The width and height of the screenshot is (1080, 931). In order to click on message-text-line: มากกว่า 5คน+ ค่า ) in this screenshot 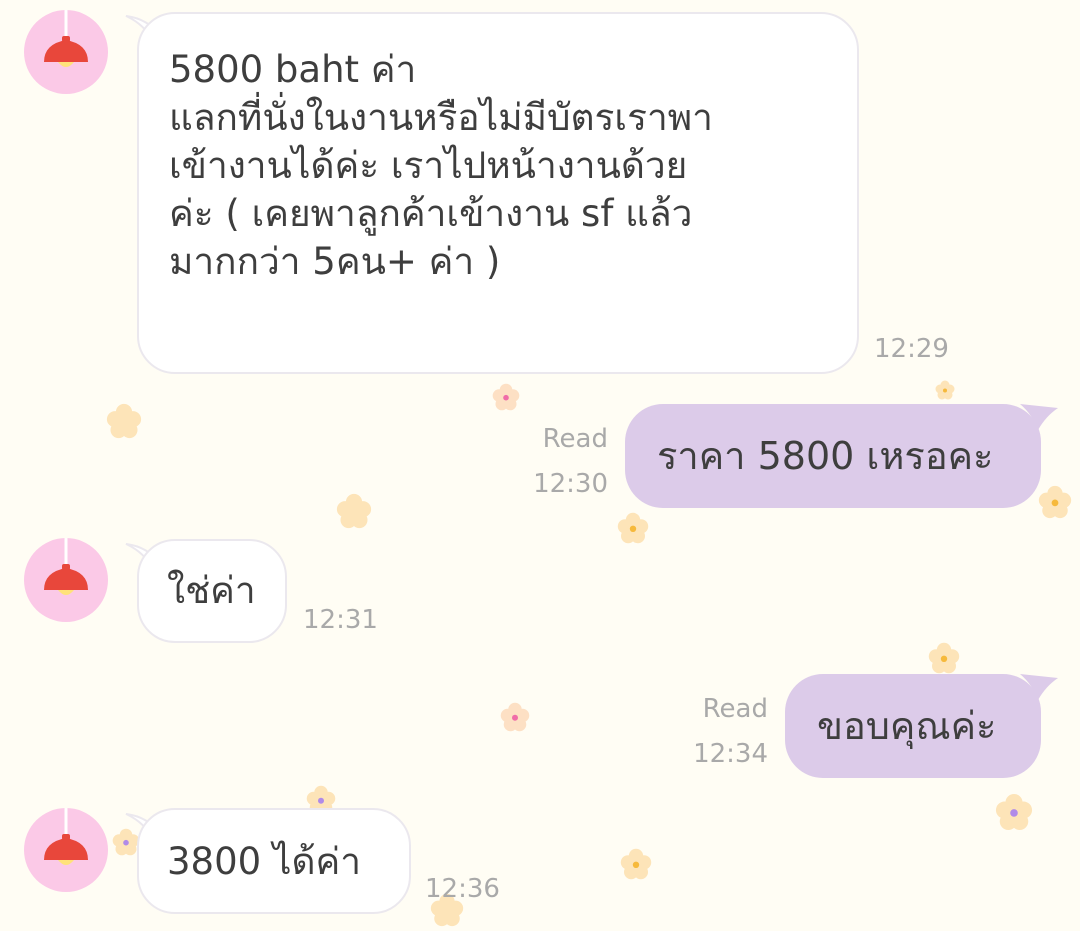, I will do `click(335, 261)`.